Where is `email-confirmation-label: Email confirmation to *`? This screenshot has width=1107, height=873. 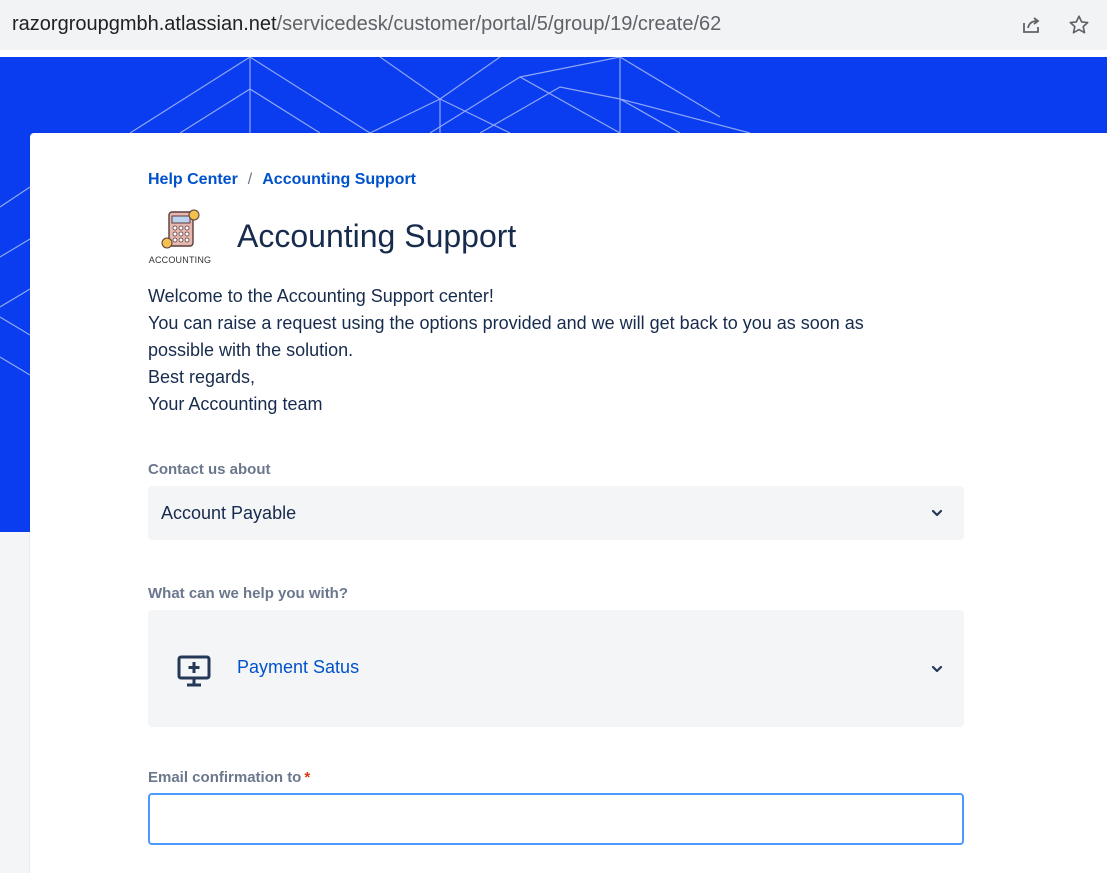 email-confirmation-label: Email confirmation to * is located at coordinates (229, 777).